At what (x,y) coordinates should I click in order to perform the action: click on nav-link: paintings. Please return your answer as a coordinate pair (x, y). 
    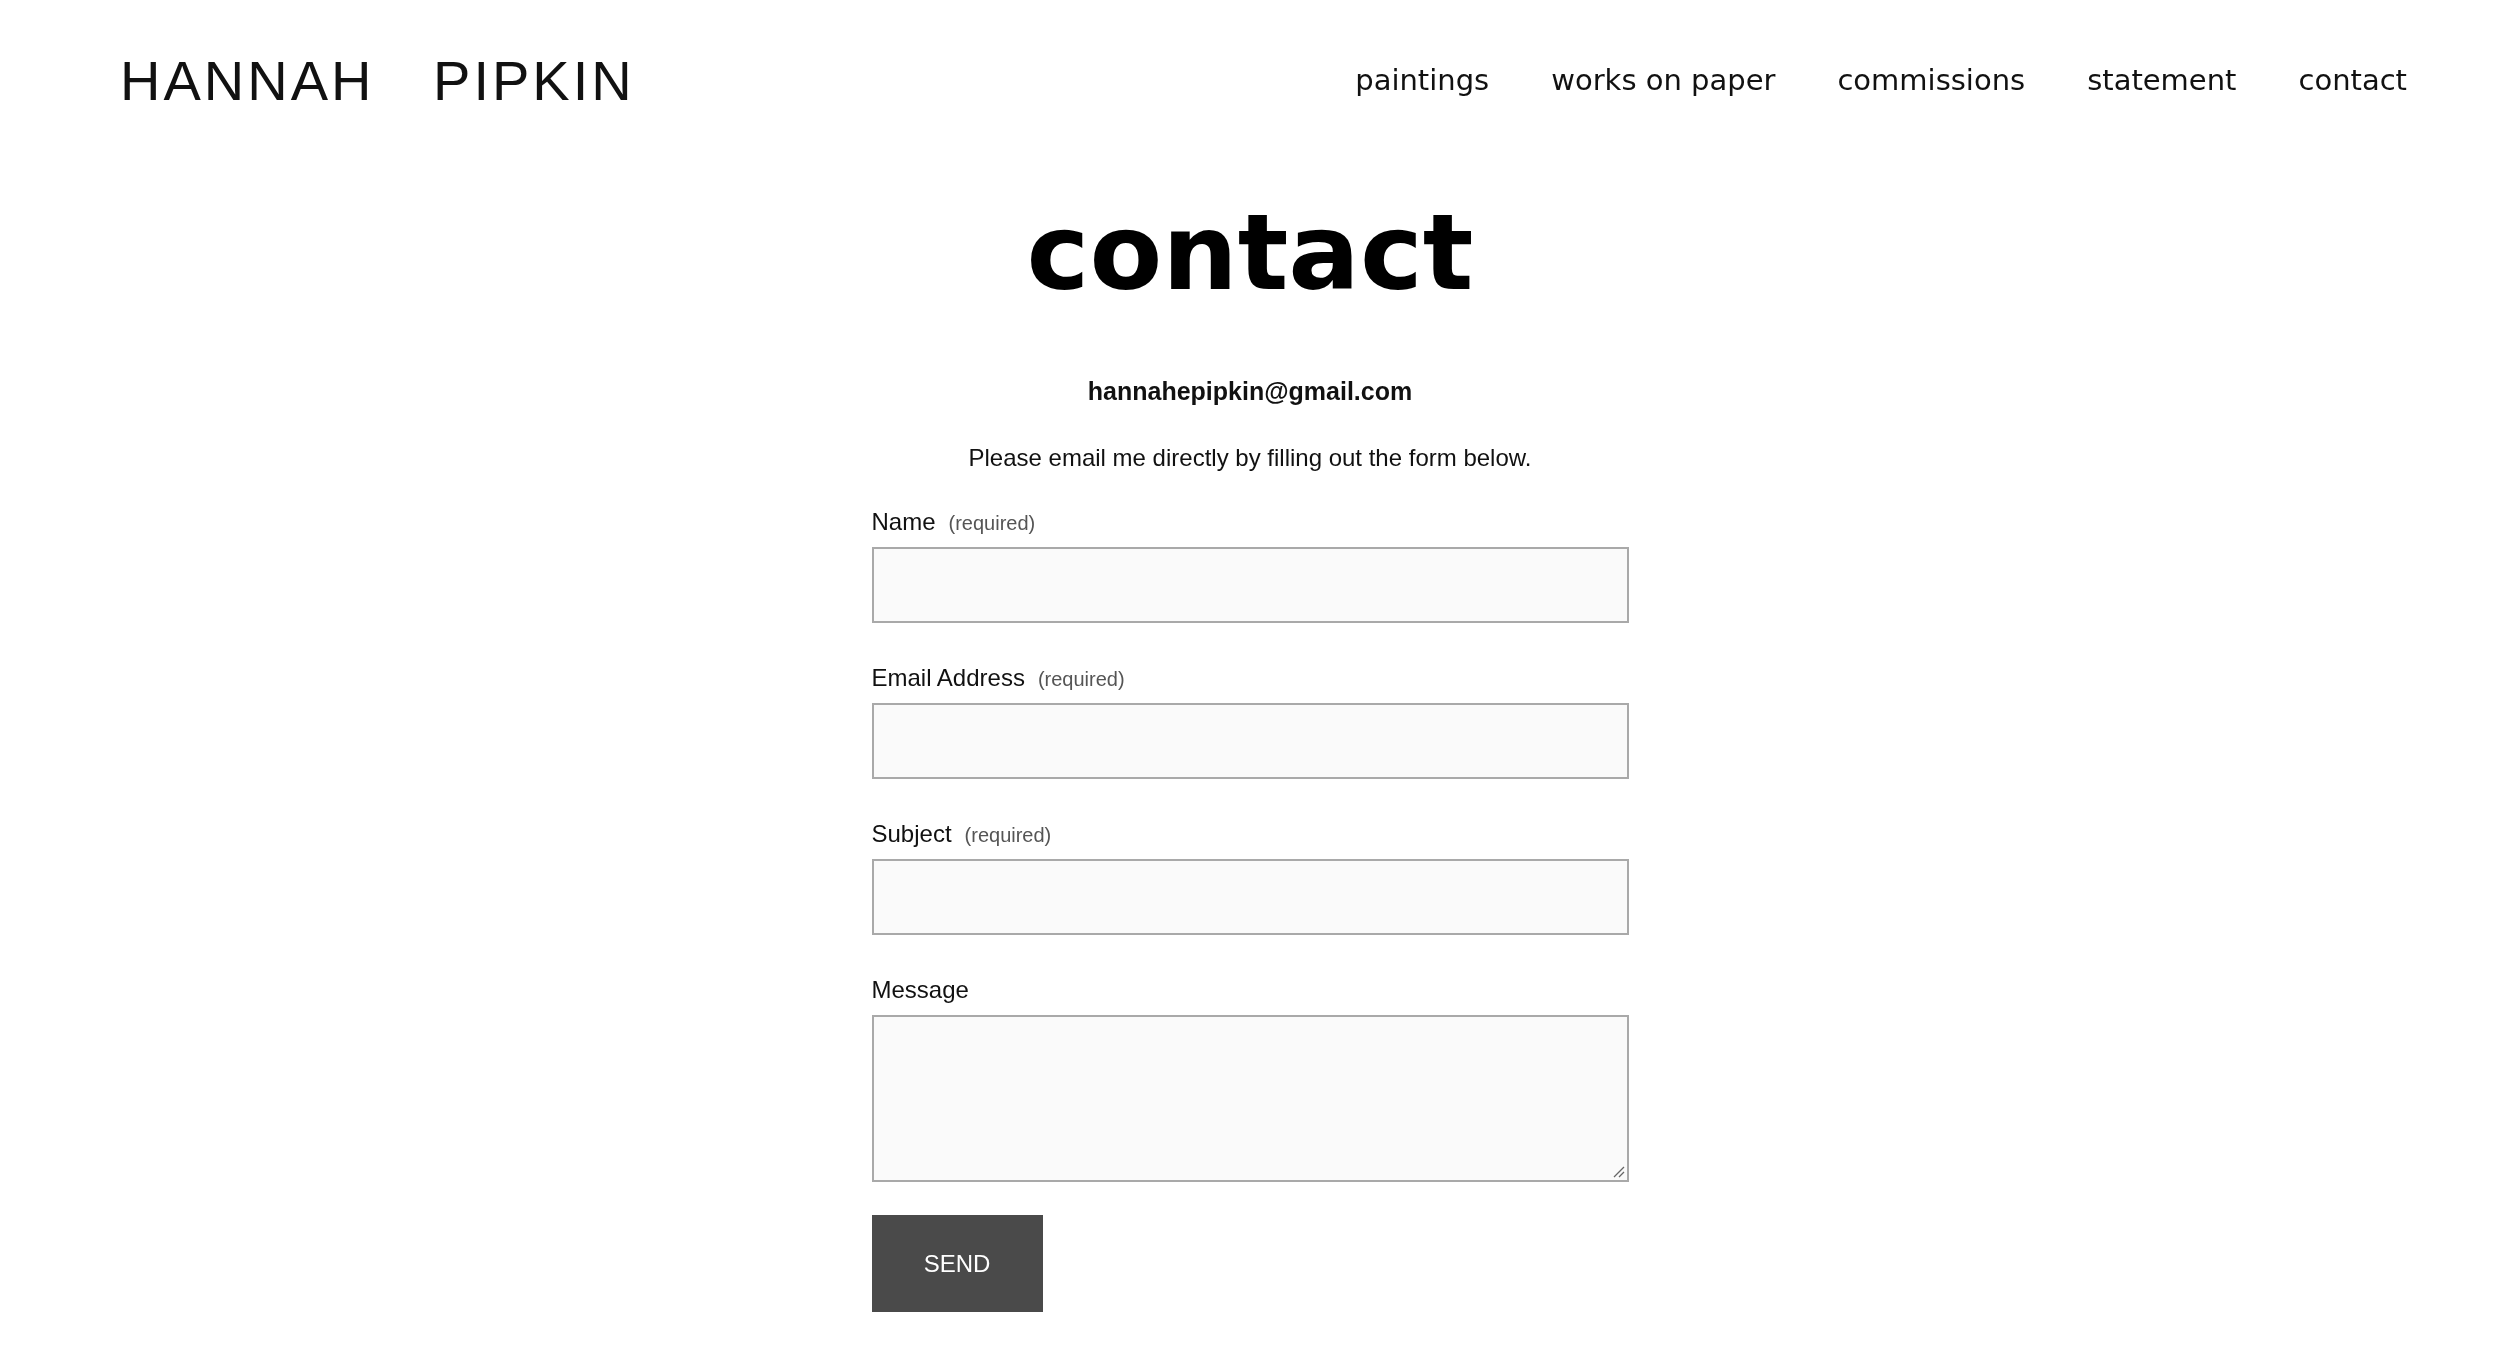
    Looking at the image, I should click on (1422, 80).